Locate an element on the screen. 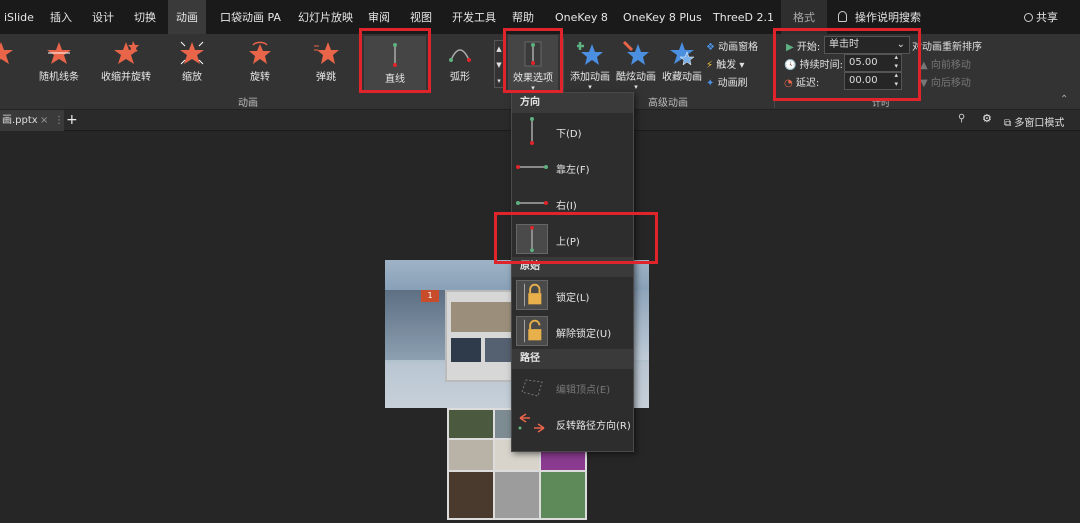 This screenshot has width=1080, height=523. start-select: 单击时 ⌄ is located at coordinates (867, 45).